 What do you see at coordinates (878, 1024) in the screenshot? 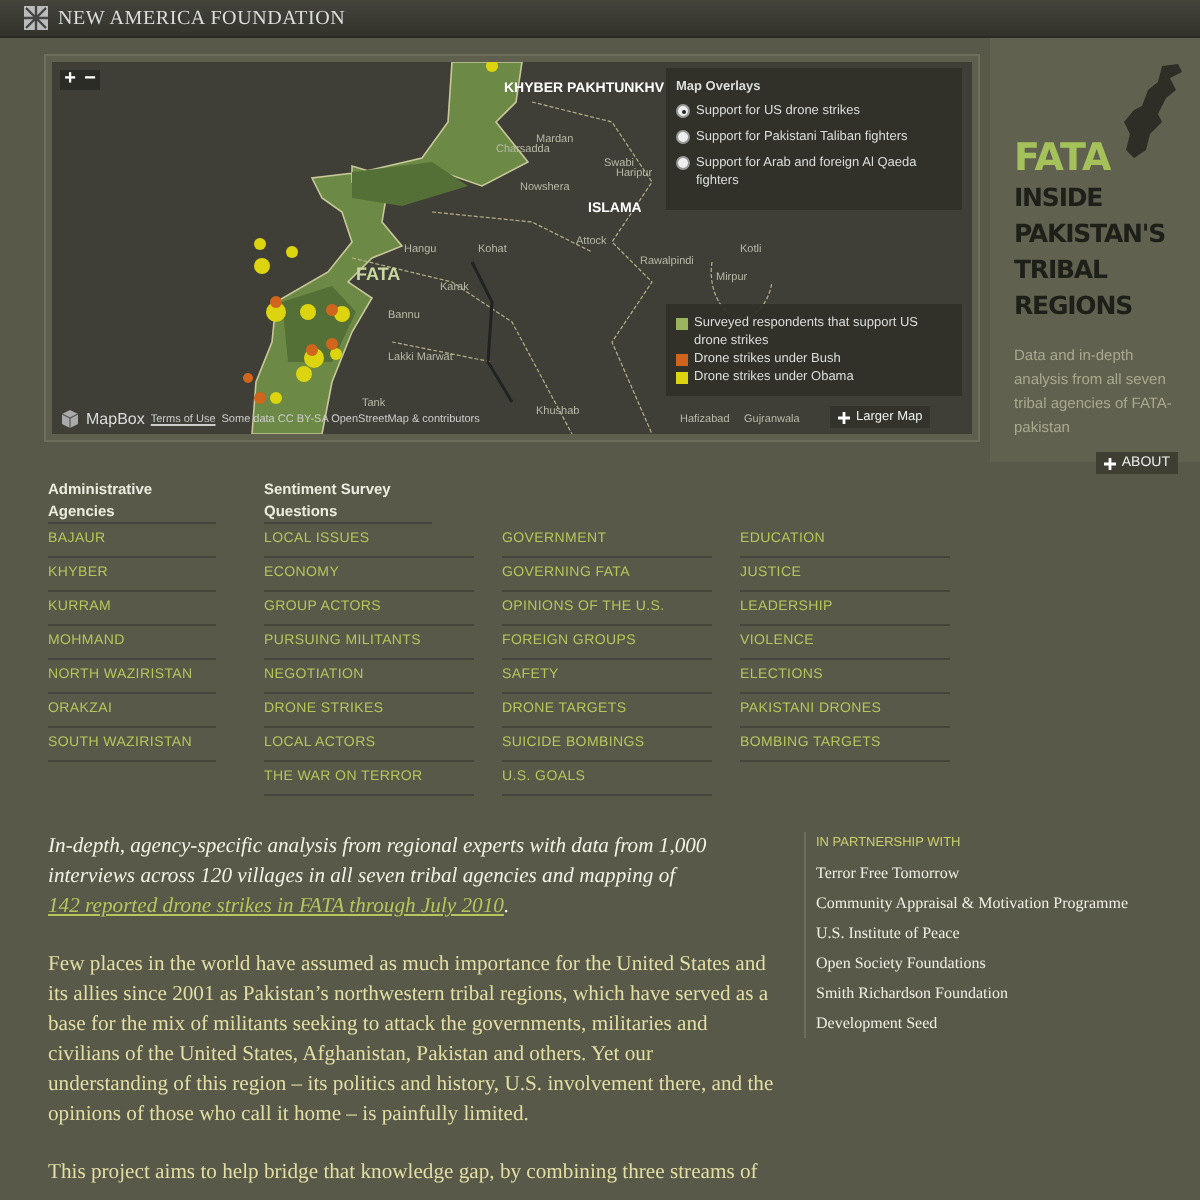
I see `partner-name: Development Seed` at bounding box center [878, 1024].